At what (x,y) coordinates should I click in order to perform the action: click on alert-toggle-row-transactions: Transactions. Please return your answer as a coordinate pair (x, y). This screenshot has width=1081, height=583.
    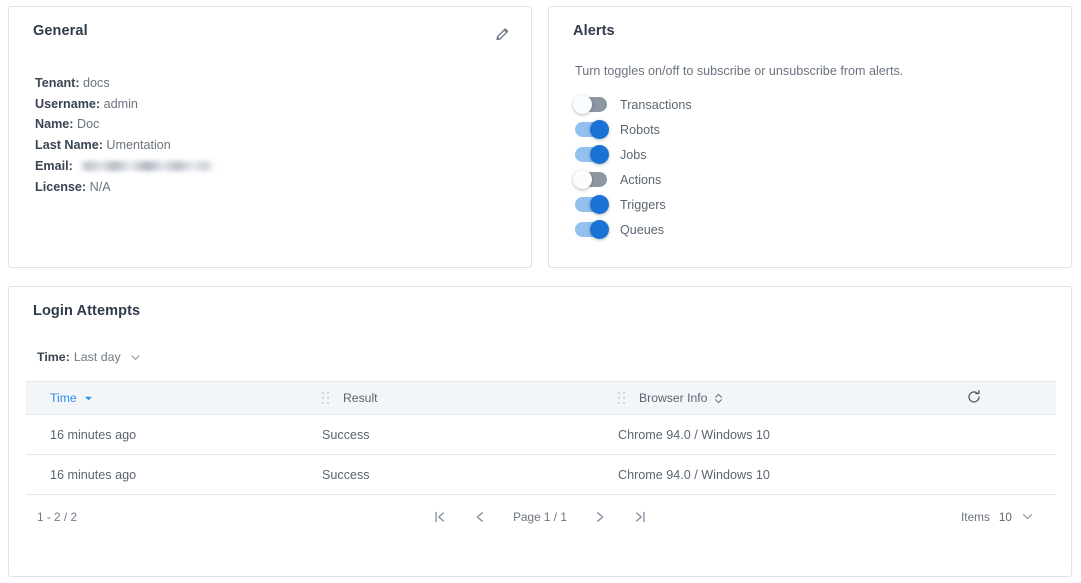
    Looking at the image, I should click on (822, 104).